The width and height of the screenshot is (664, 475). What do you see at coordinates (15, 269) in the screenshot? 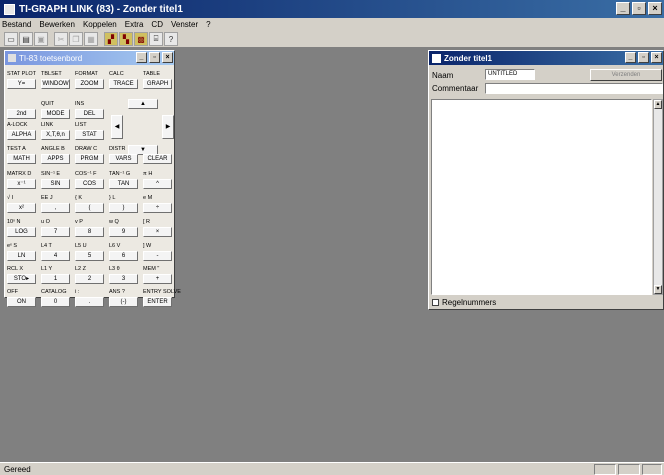
I see `calc-key-label: RCL X` at bounding box center [15, 269].